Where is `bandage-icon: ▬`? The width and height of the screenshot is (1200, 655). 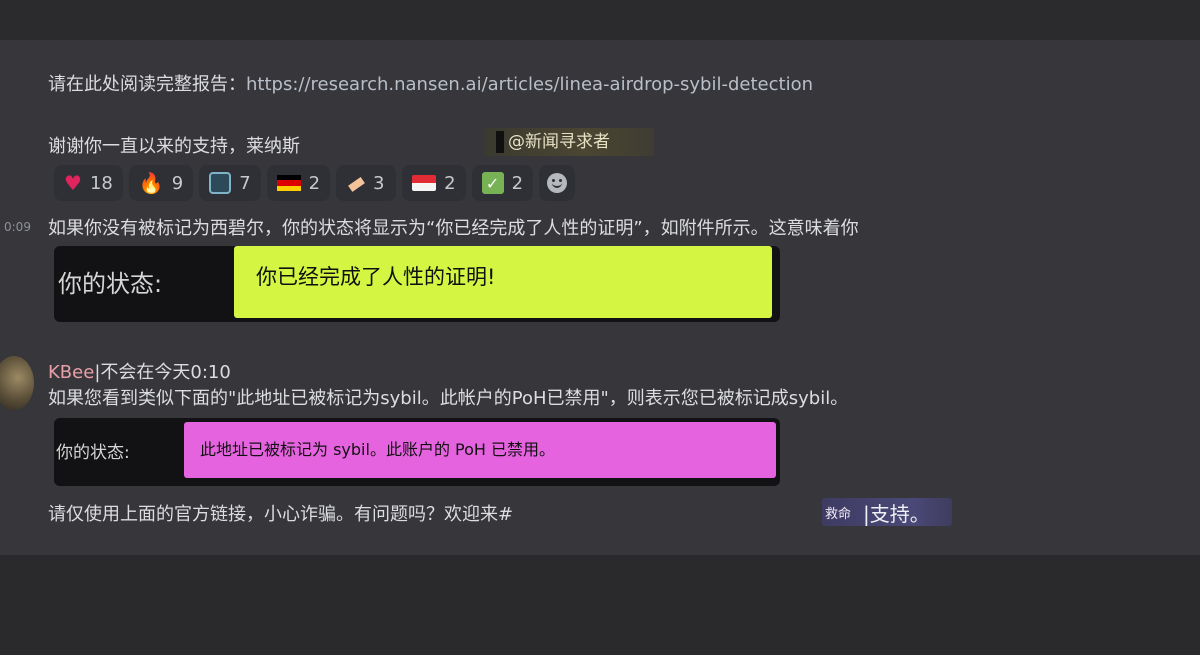
bandage-icon: ▬ is located at coordinates (355, 183).